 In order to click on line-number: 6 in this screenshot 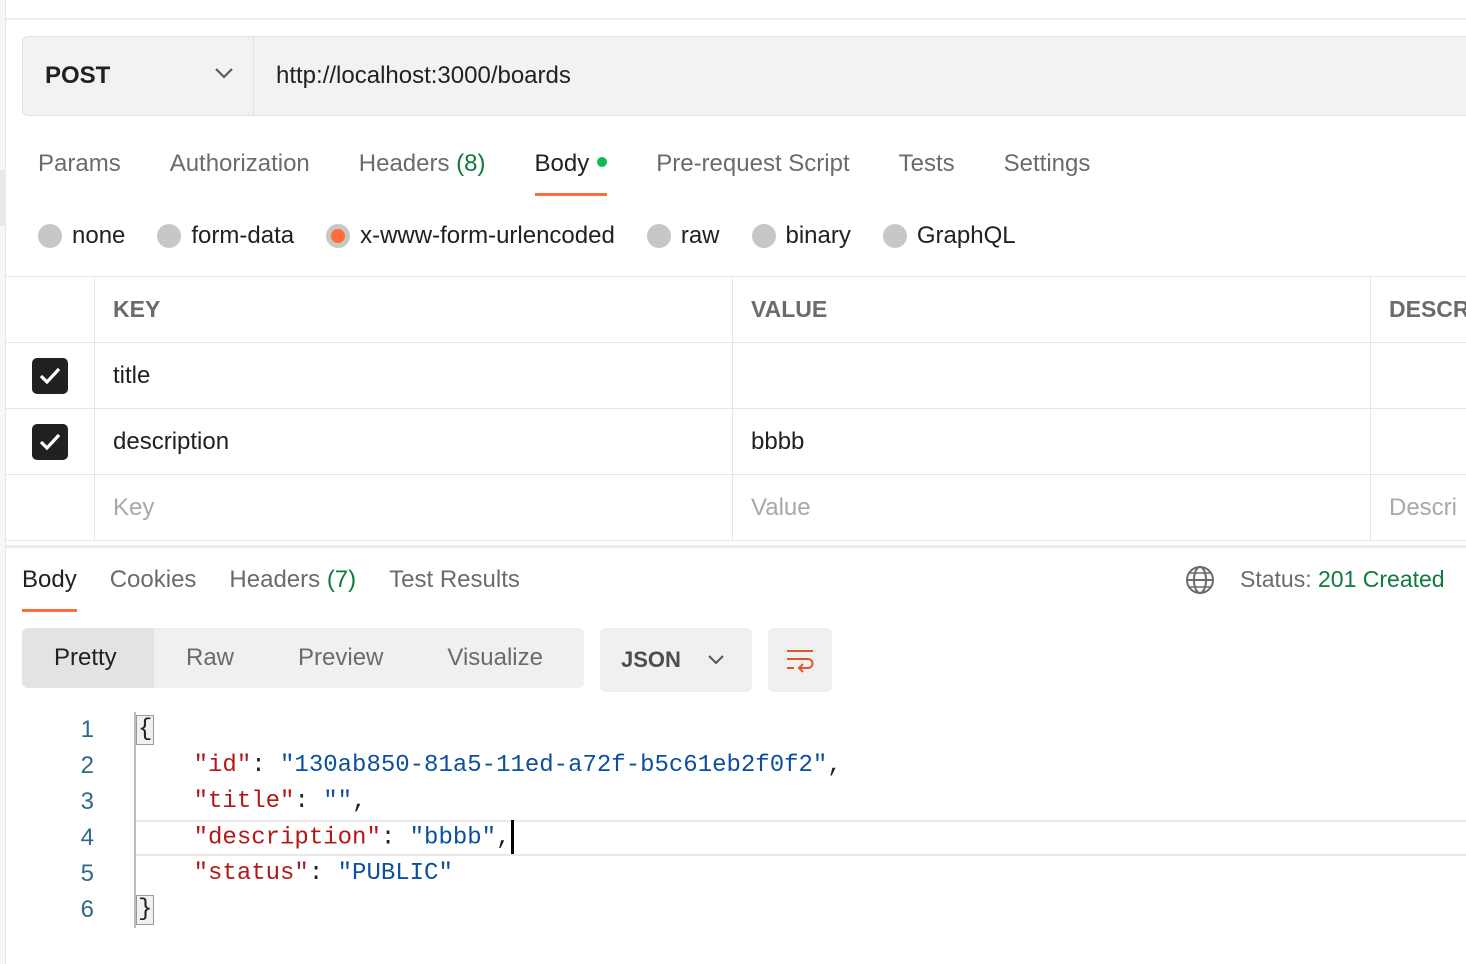, I will do `click(87, 909)`.